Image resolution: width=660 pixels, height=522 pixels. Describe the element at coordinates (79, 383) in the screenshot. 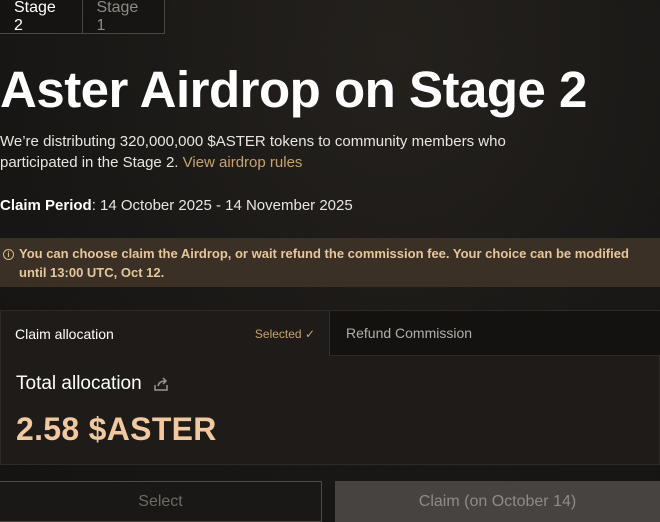

I see `total-allocation-text: Total allocation` at that location.